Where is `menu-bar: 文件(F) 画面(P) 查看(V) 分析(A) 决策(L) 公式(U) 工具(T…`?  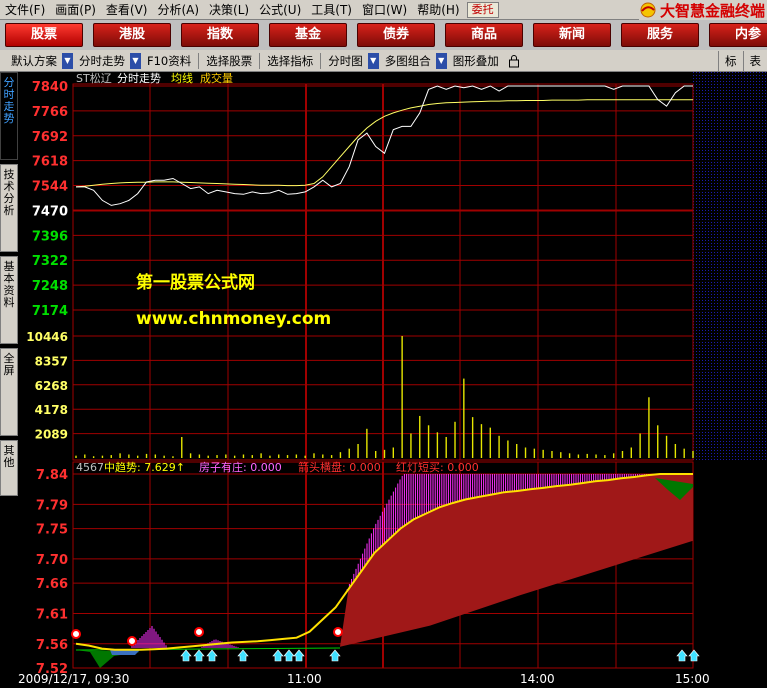
menu-bar: 文件(F) 画面(P) 查看(V) 分析(A) 决策(L) 公式(U) 工具(T… is located at coordinates (383, 10).